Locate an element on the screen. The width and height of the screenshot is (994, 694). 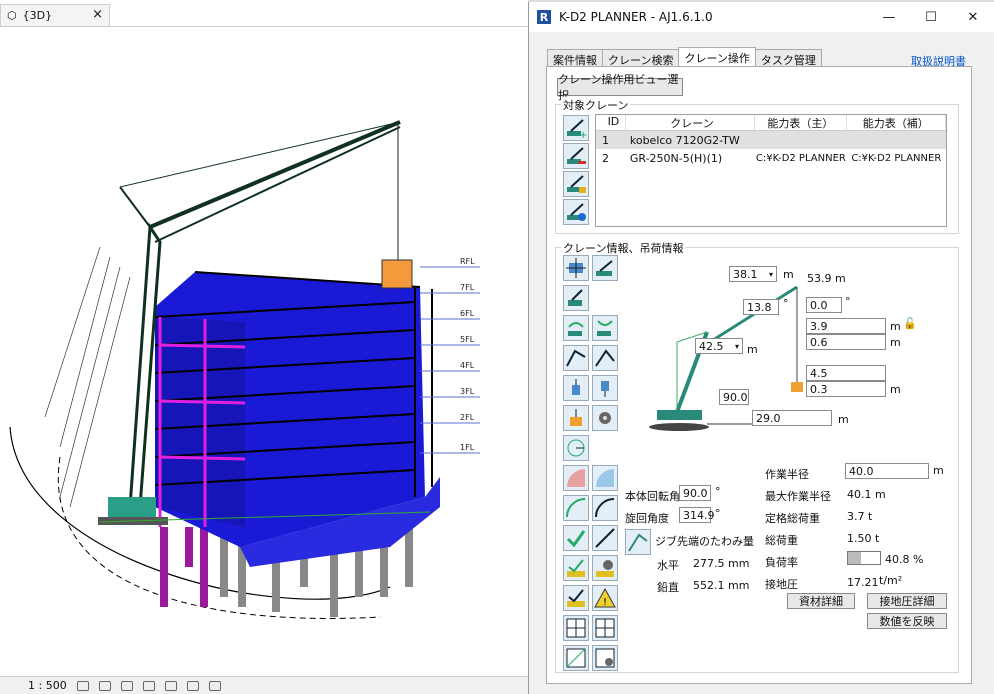
refresh-crane-icon is located at coordinates (576, 212).